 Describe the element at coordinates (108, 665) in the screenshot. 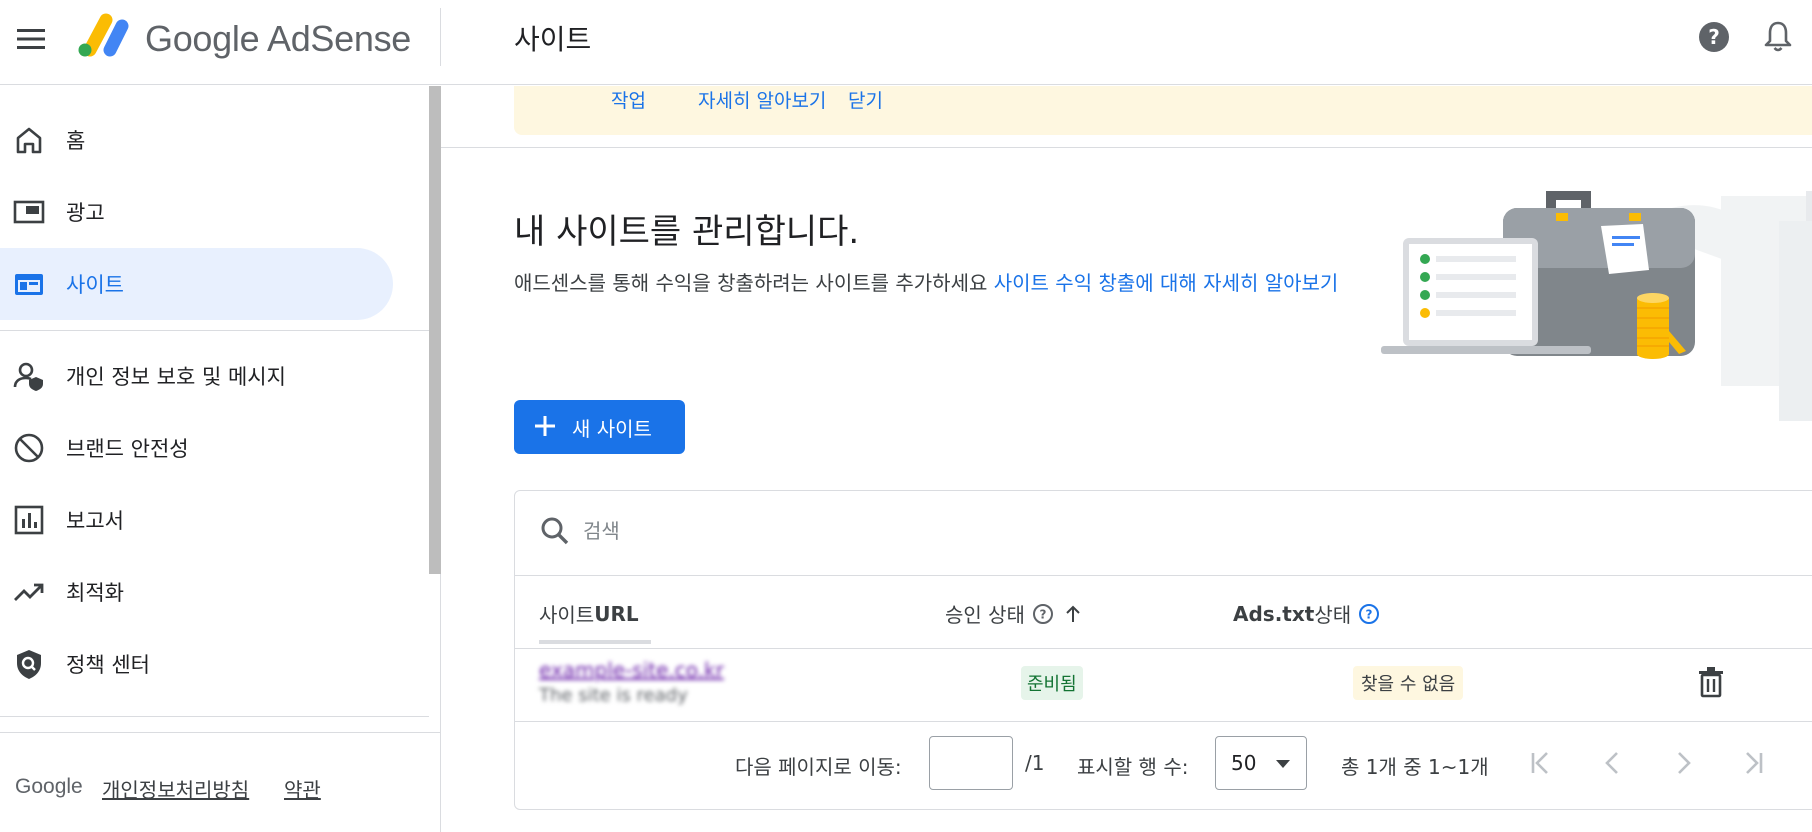

I see `sidebar-item-label: 정책 센터` at that location.